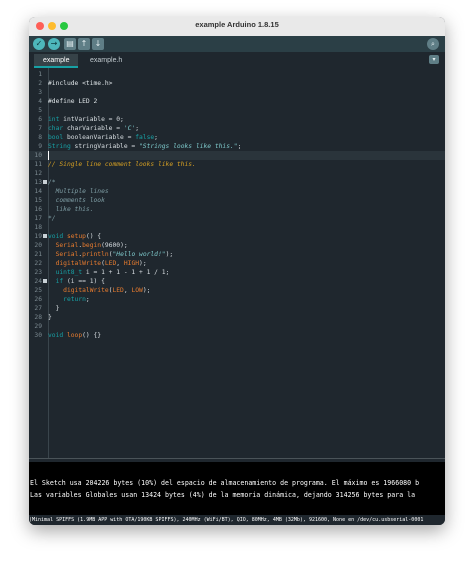 Image resolution: width=474 pixels, height=564 pixels. I want to click on new-sketch-button: ▤, so click(70, 44).